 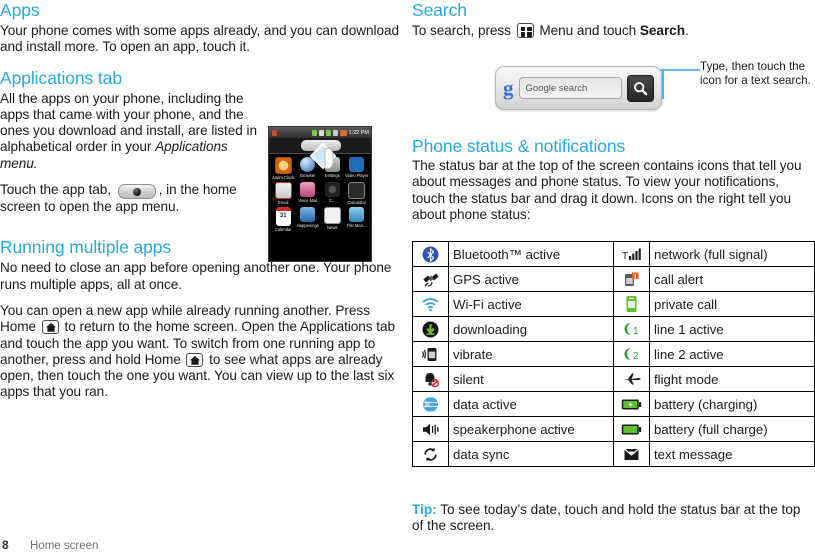 I want to click on call-alert-icon, so click(x=632, y=279).